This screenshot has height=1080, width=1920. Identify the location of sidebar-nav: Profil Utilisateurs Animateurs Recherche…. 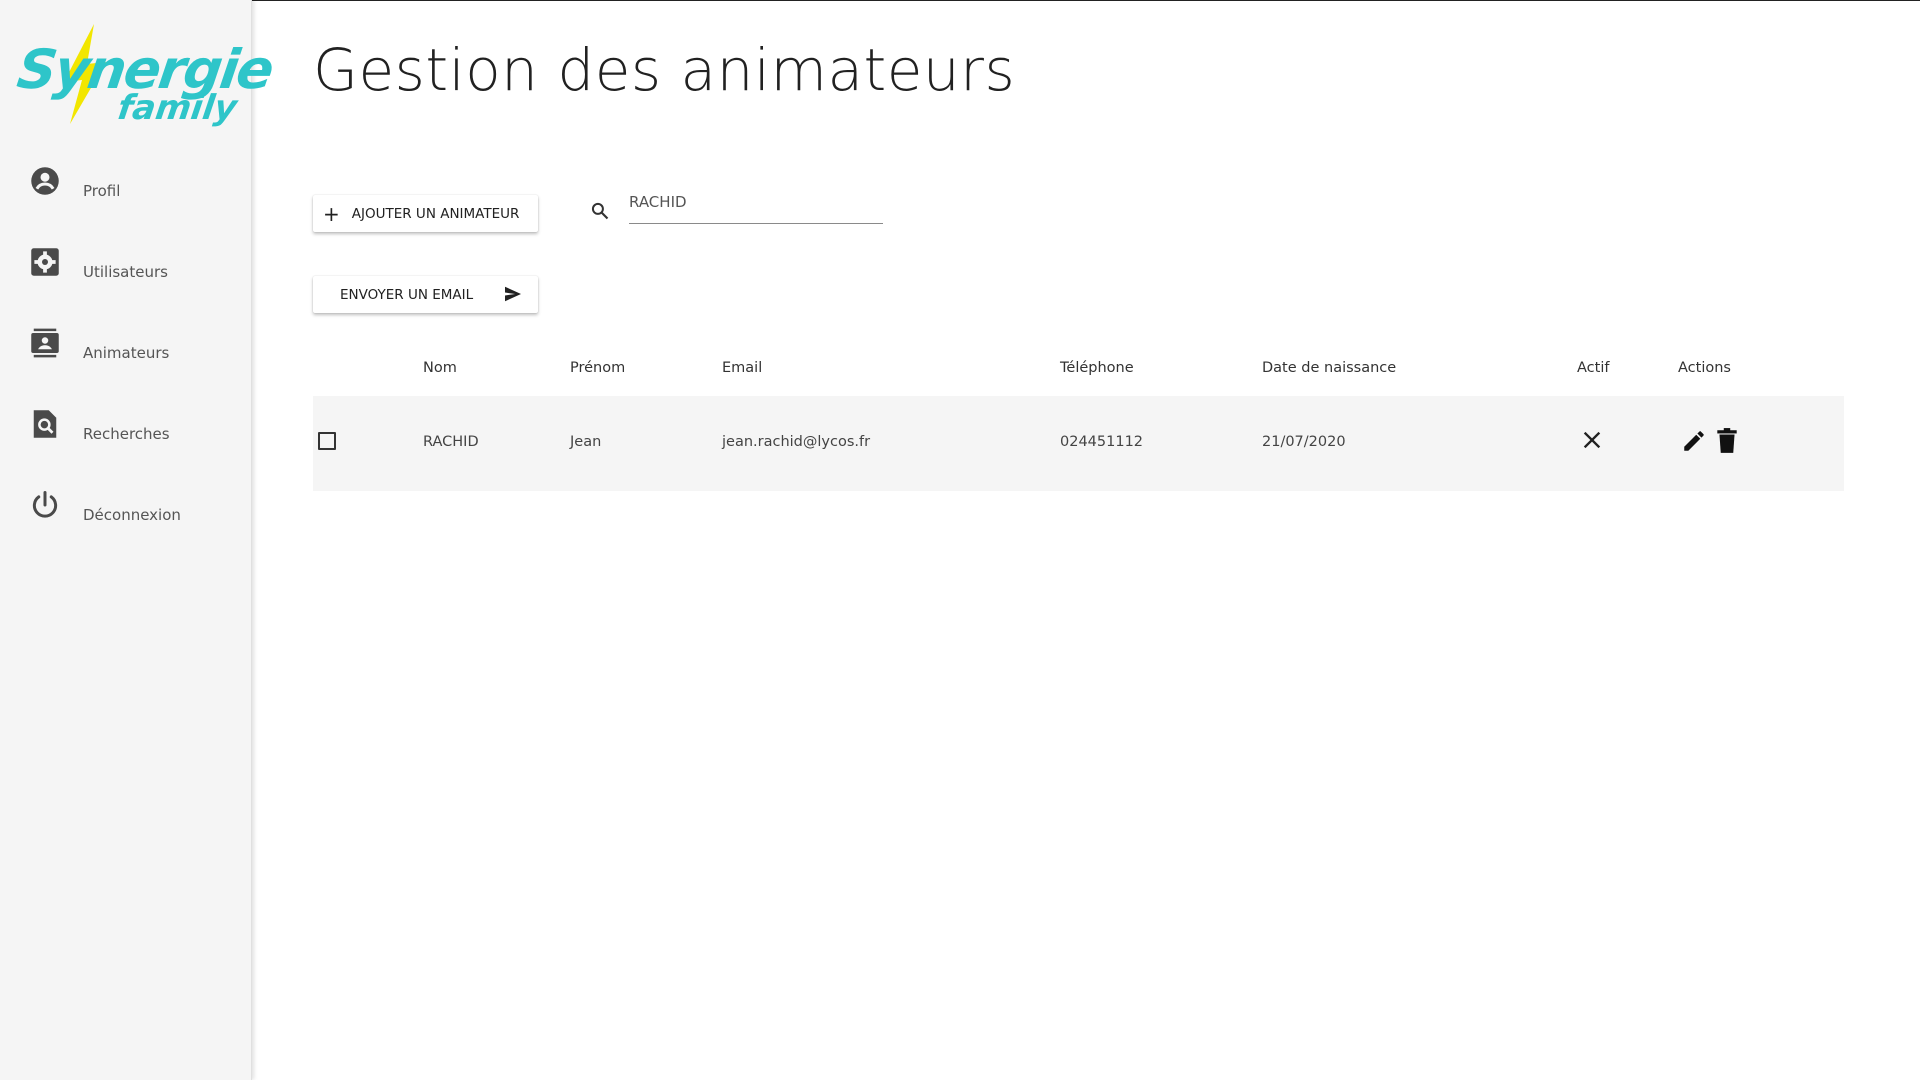
(126, 362).